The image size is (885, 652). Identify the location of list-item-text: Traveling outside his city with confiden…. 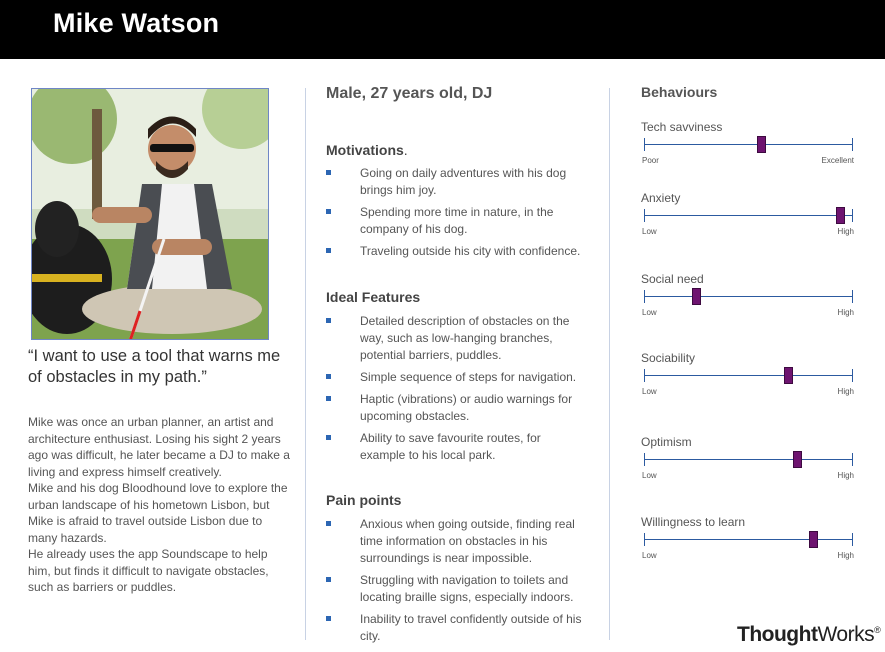
(470, 251).